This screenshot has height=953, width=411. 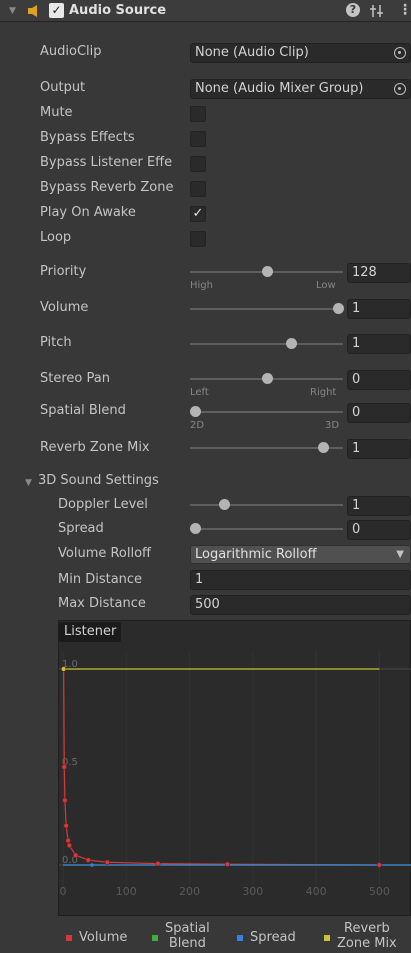 I want to click on loop-checkbox, so click(x=198, y=239).